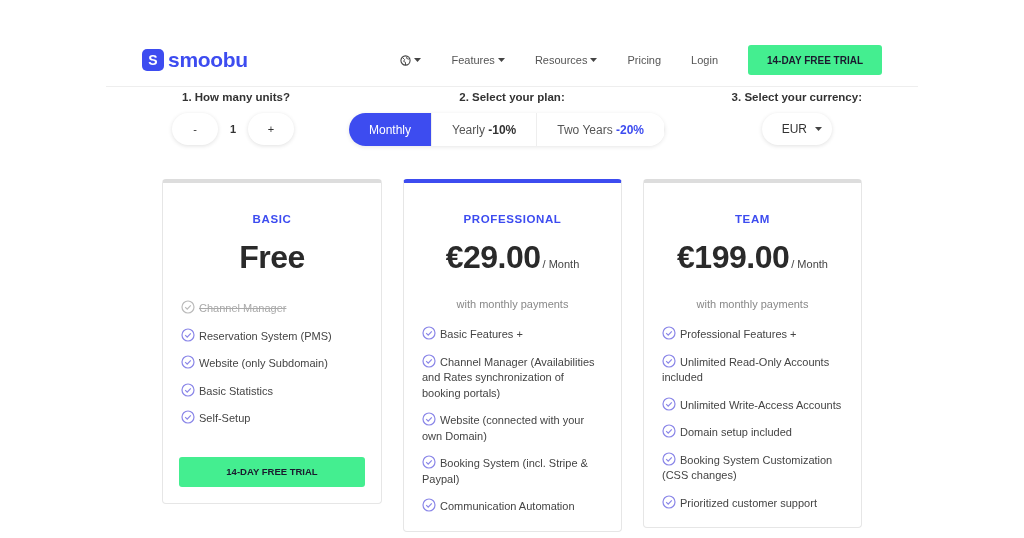 The width and height of the screenshot is (1024, 538). What do you see at coordinates (272, 308) in the screenshot?
I see `feature-item: Channel Manager` at bounding box center [272, 308].